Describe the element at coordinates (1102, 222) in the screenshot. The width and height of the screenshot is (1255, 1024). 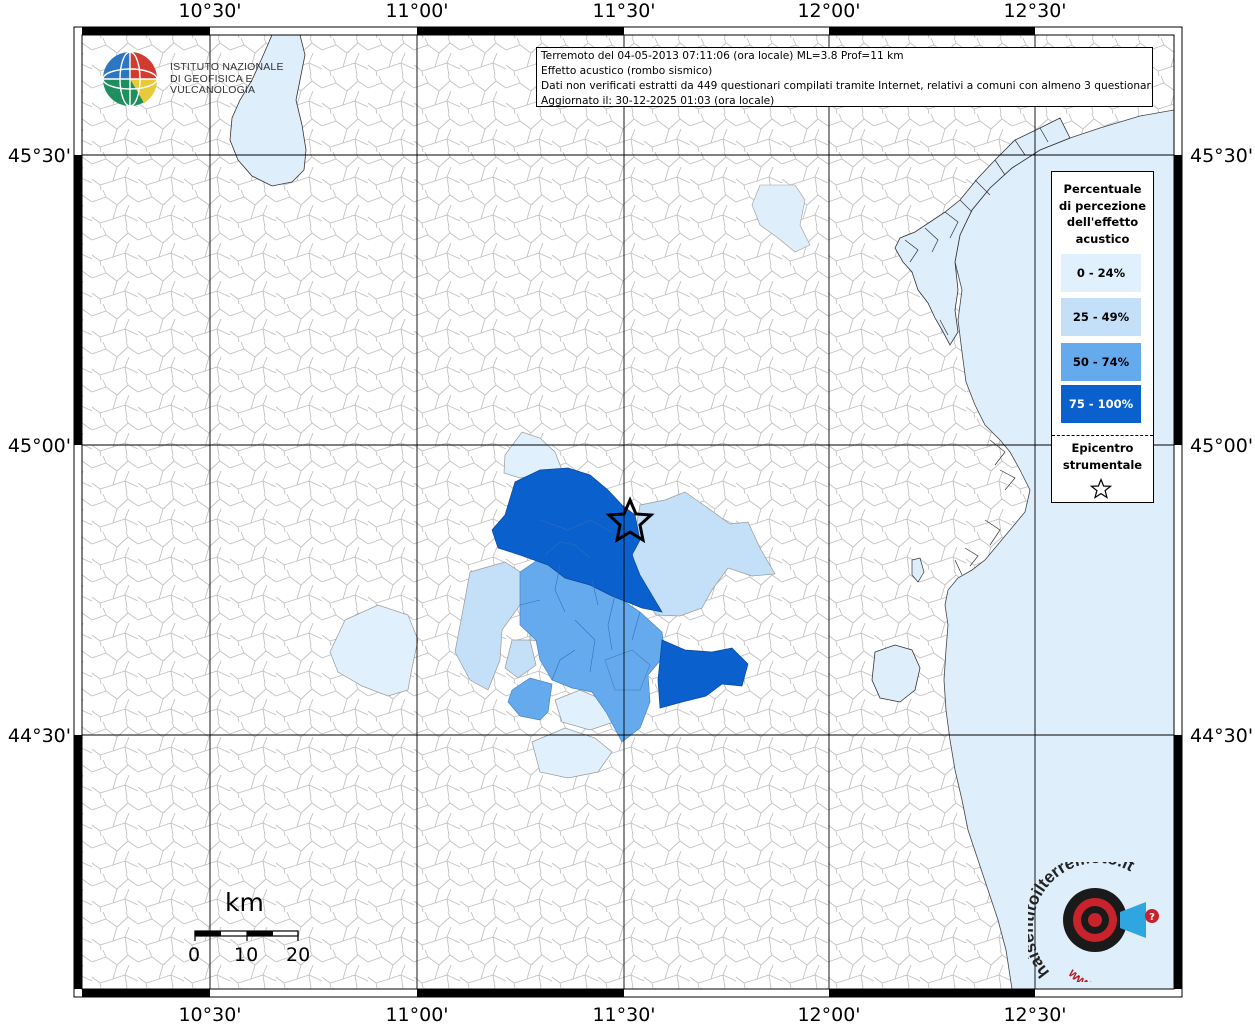
I see `legend-title-line: dell'effetto` at that location.